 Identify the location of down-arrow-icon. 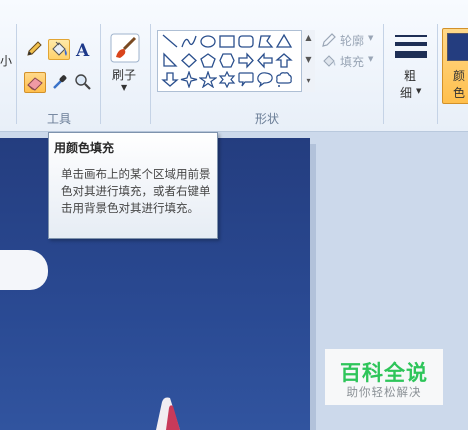
(170, 79).